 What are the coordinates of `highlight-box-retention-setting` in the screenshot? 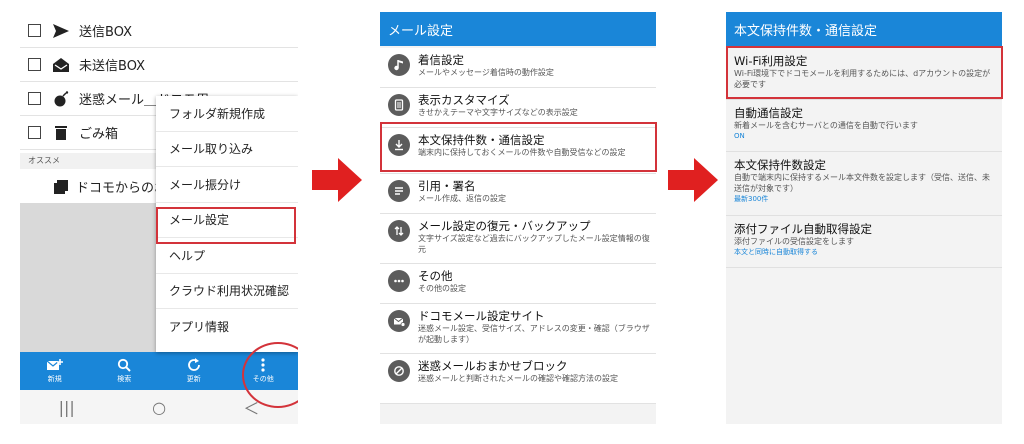 It's located at (518, 147).